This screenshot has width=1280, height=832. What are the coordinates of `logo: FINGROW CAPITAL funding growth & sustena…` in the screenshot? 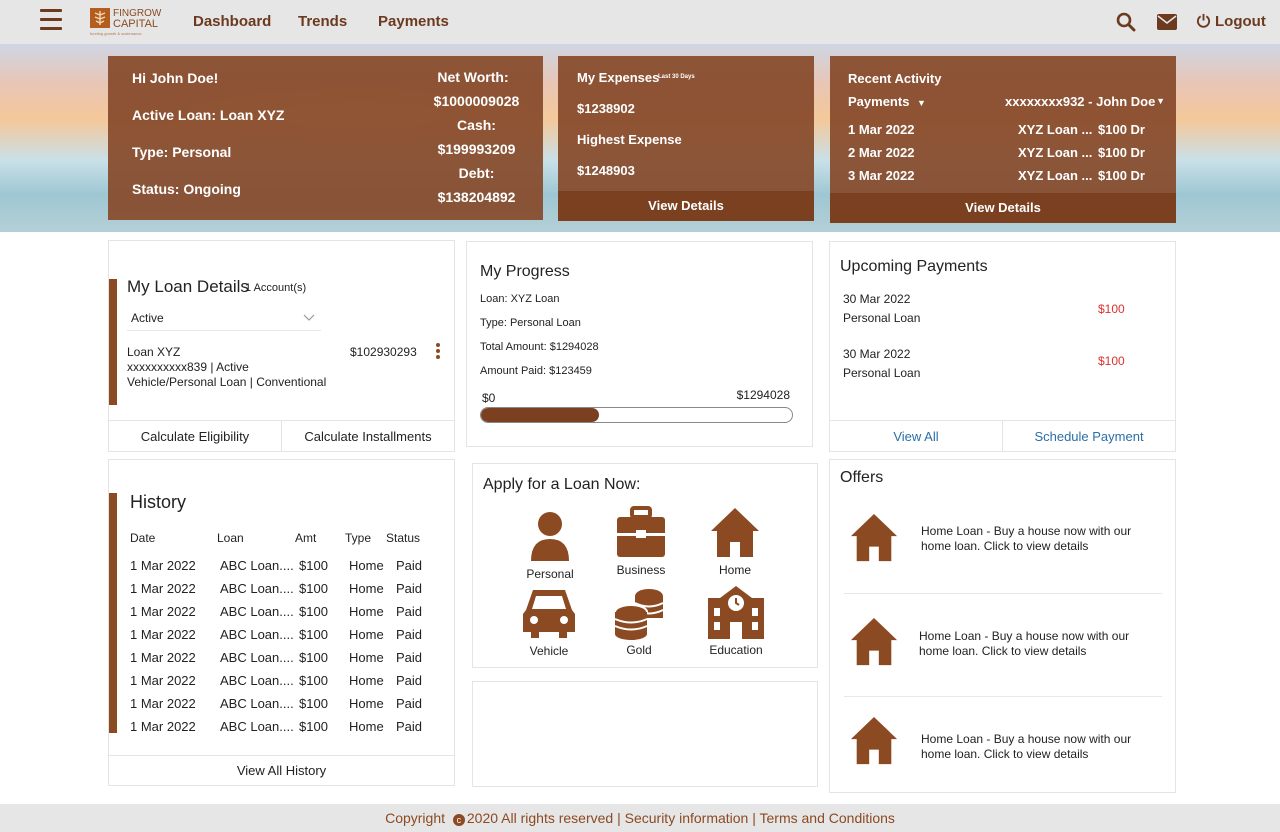 It's located at (127, 23).